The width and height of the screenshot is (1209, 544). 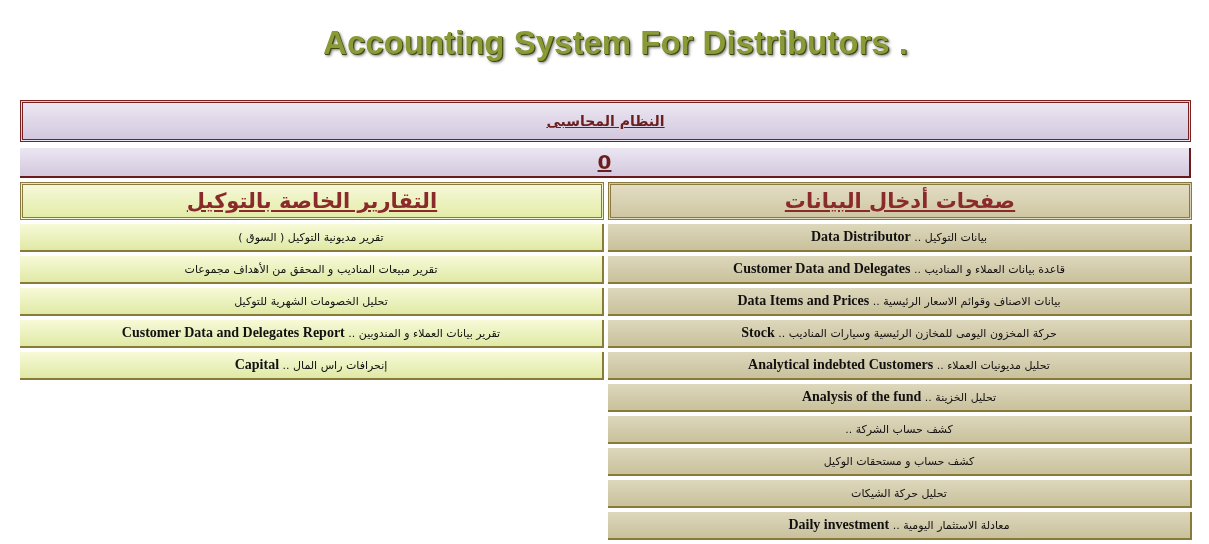 What do you see at coordinates (900, 494) in the screenshot?
I see `data-entry-button: تحليل حركة الشيكات` at bounding box center [900, 494].